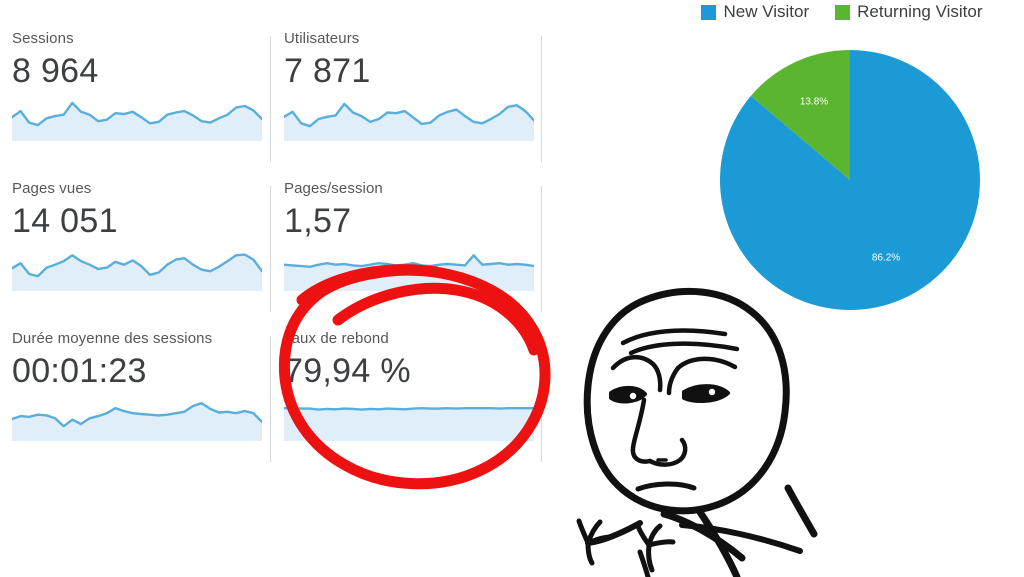  Describe the element at coordinates (137, 92) in the screenshot. I see `metric-card-sessions: Sessions 8 964` at that location.